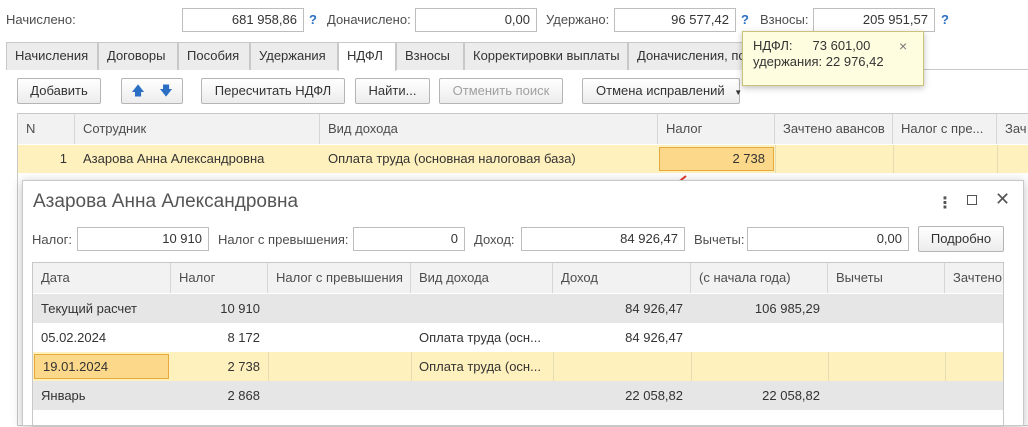 This screenshot has width=1028, height=427. Describe the element at coordinates (961, 239) in the screenshot. I see `details-button: Подробно` at that location.